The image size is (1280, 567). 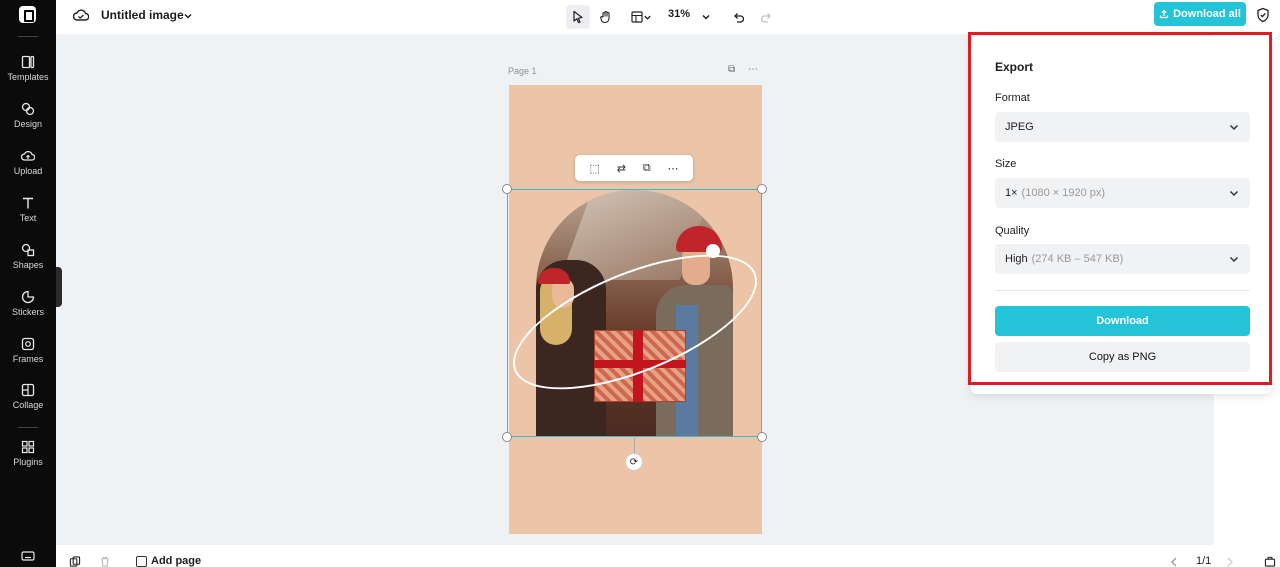 I want to click on more-options-icon: ⋯, so click(x=673, y=168).